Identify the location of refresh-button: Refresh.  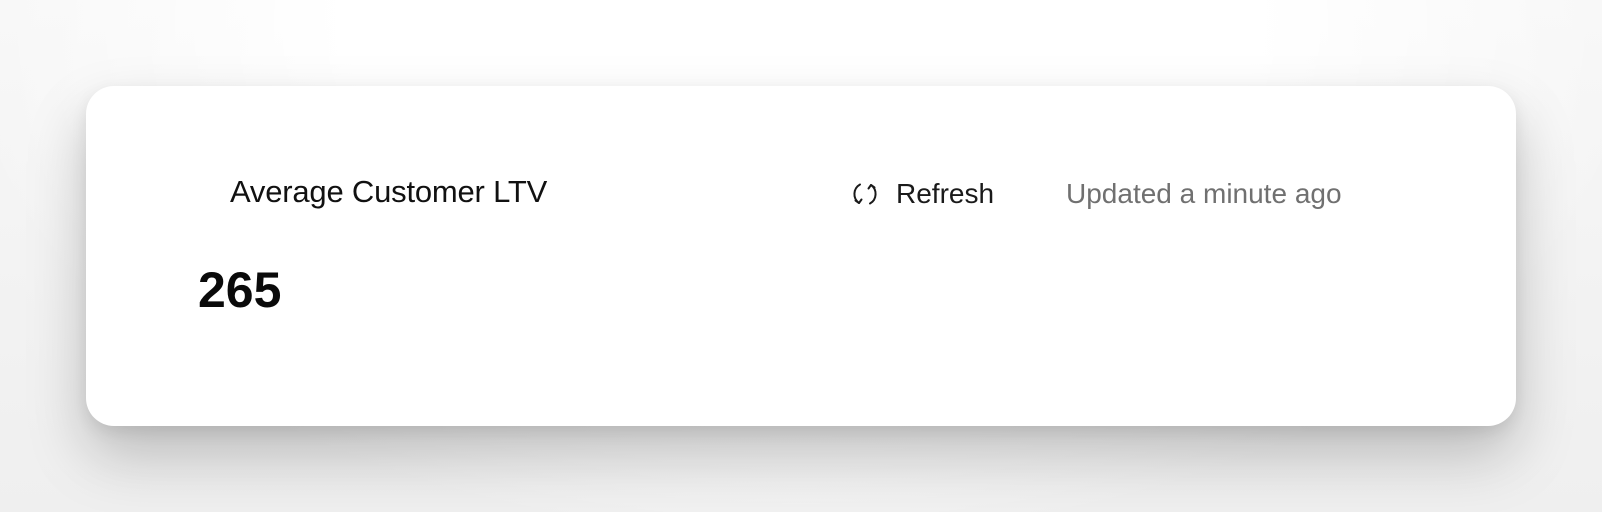
(922, 194).